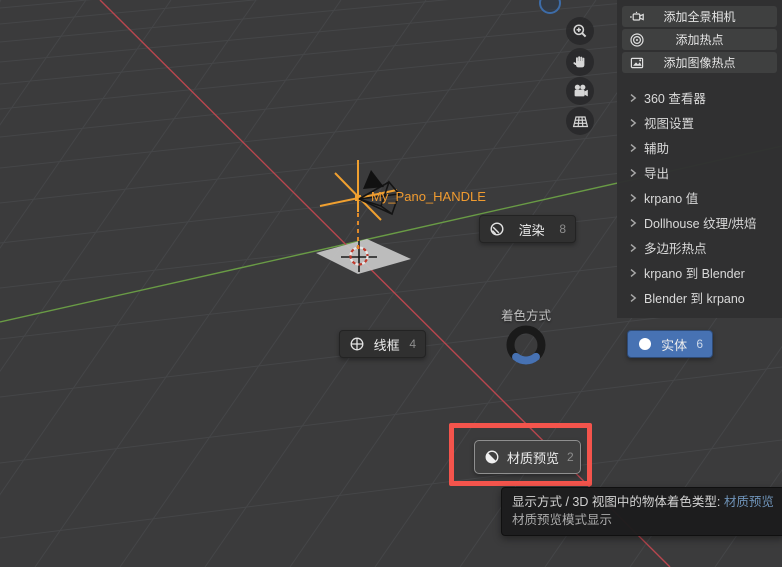 The height and width of the screenshot is (567, 782). I want to click on orthographic-toggle-button, so click(580, 121).